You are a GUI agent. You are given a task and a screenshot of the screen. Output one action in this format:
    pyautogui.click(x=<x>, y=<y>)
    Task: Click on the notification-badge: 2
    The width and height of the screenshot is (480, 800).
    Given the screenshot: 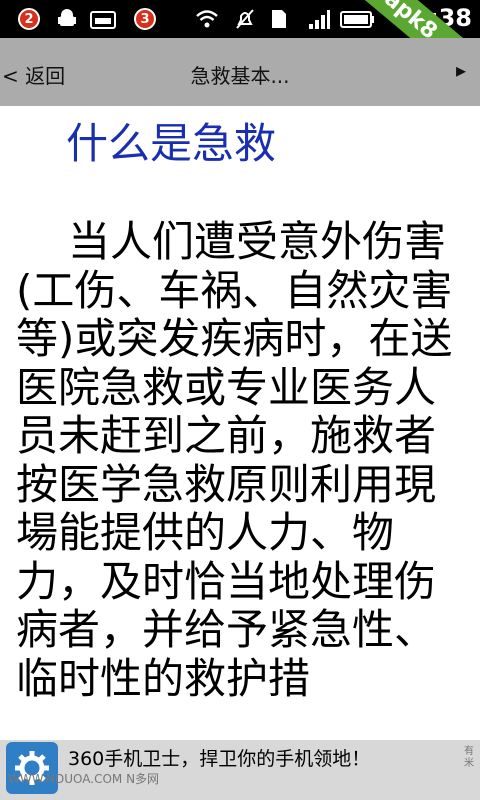 What is the action you would take?
    pyautogui.click(x=29, y=19)
    